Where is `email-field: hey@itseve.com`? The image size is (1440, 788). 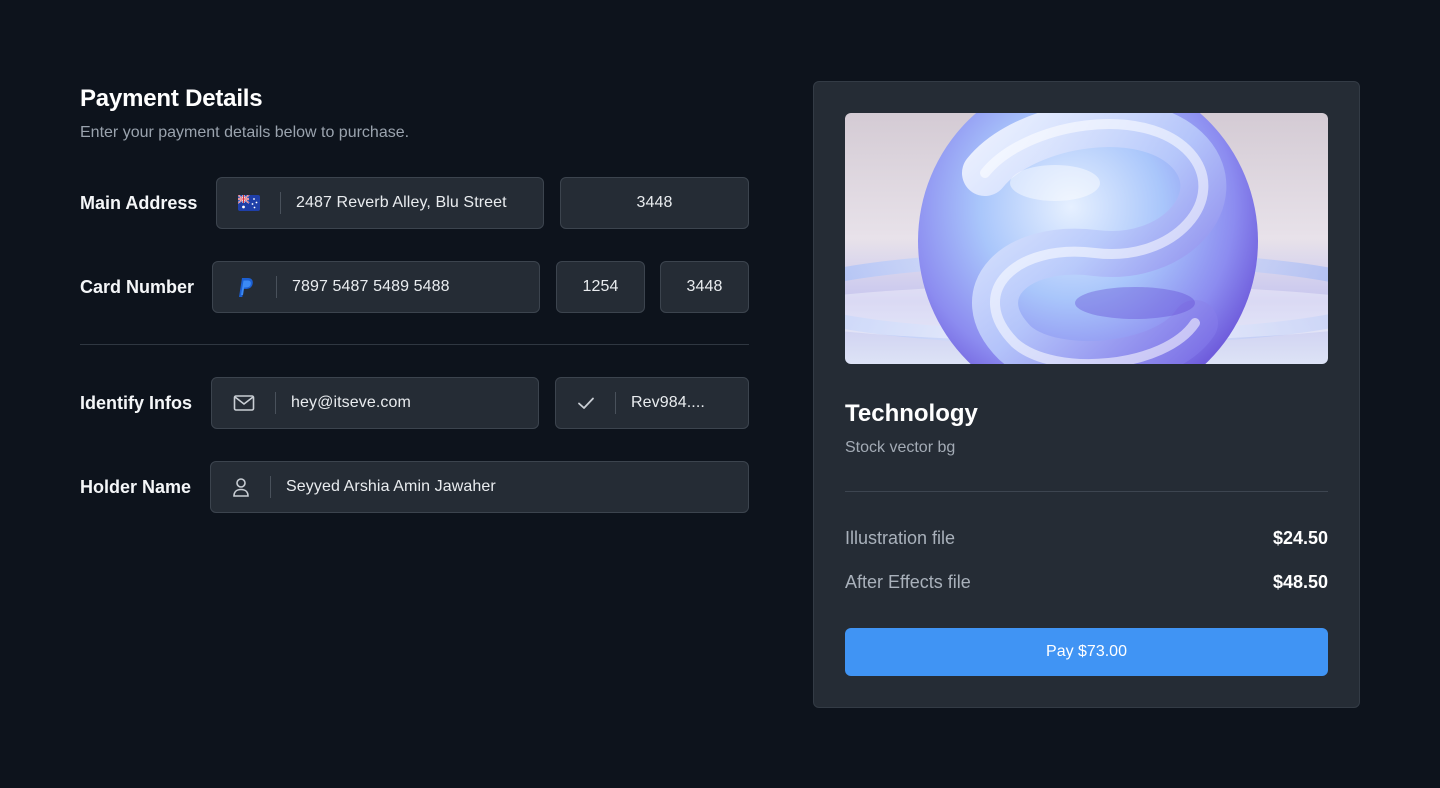 email-field: hey@itseve.com is located at coordinates (375, 403).